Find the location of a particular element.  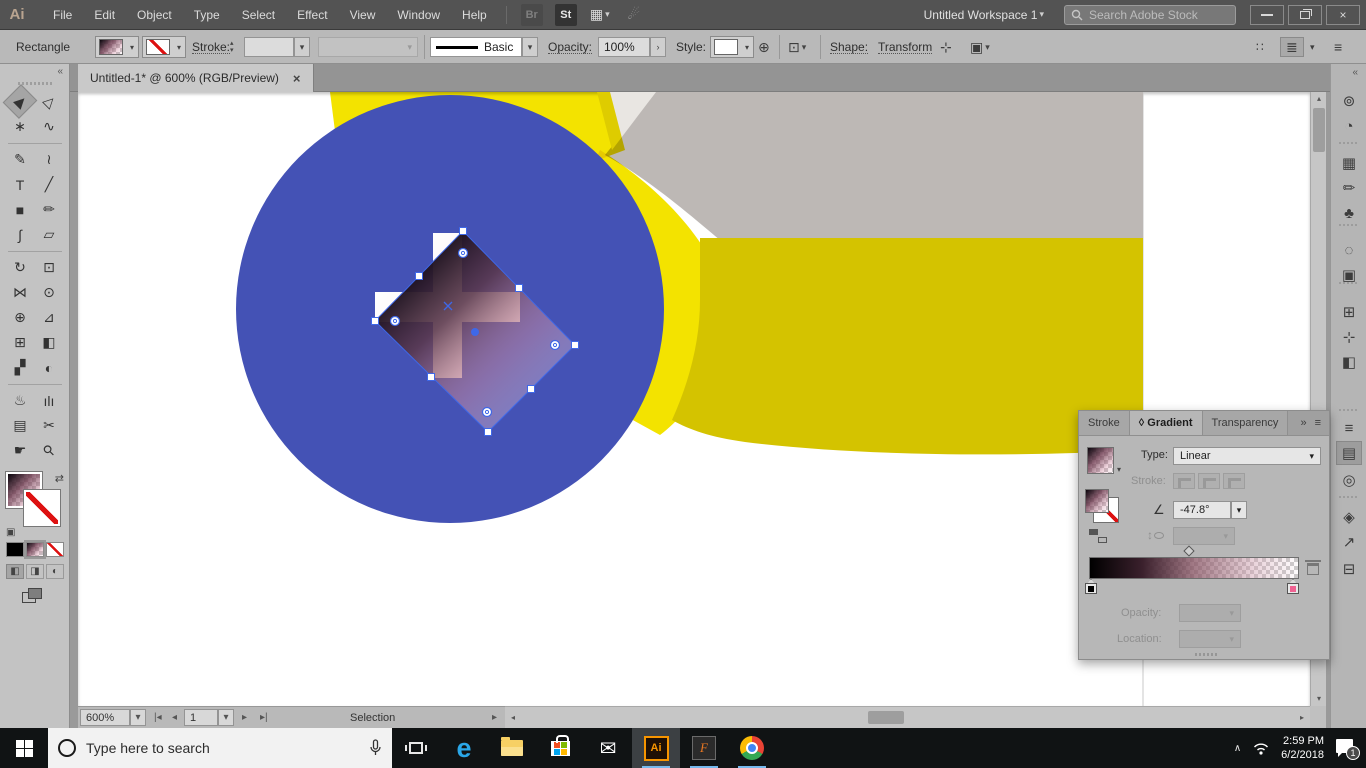

arrange-documents-icon: ▦ ▾ is located at coordinates (600, 15).